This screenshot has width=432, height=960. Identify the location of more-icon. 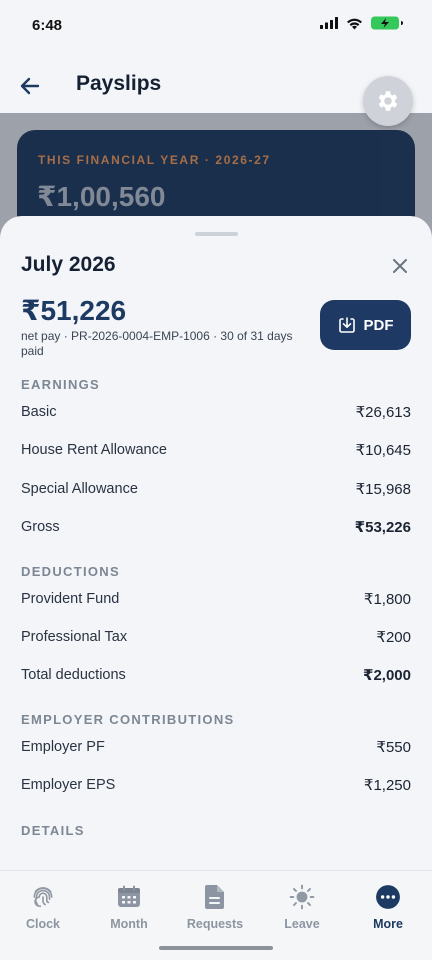
(388, 897).